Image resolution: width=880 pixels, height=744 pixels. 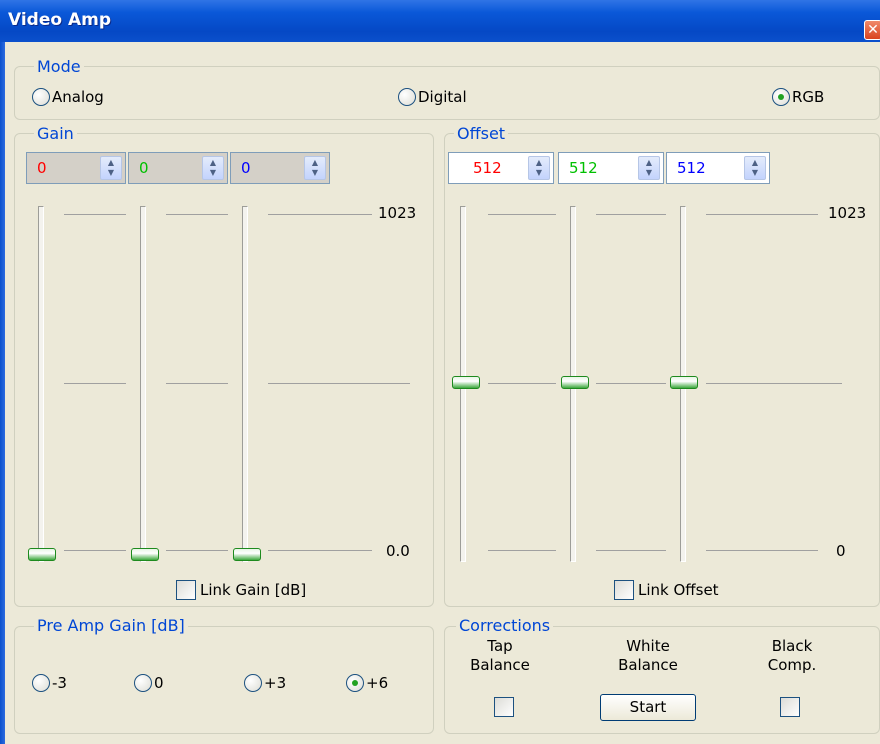 What do you see at coordinates (2, 393) in the screenshot?
I see `window-border` at bounding box center [2, 393].